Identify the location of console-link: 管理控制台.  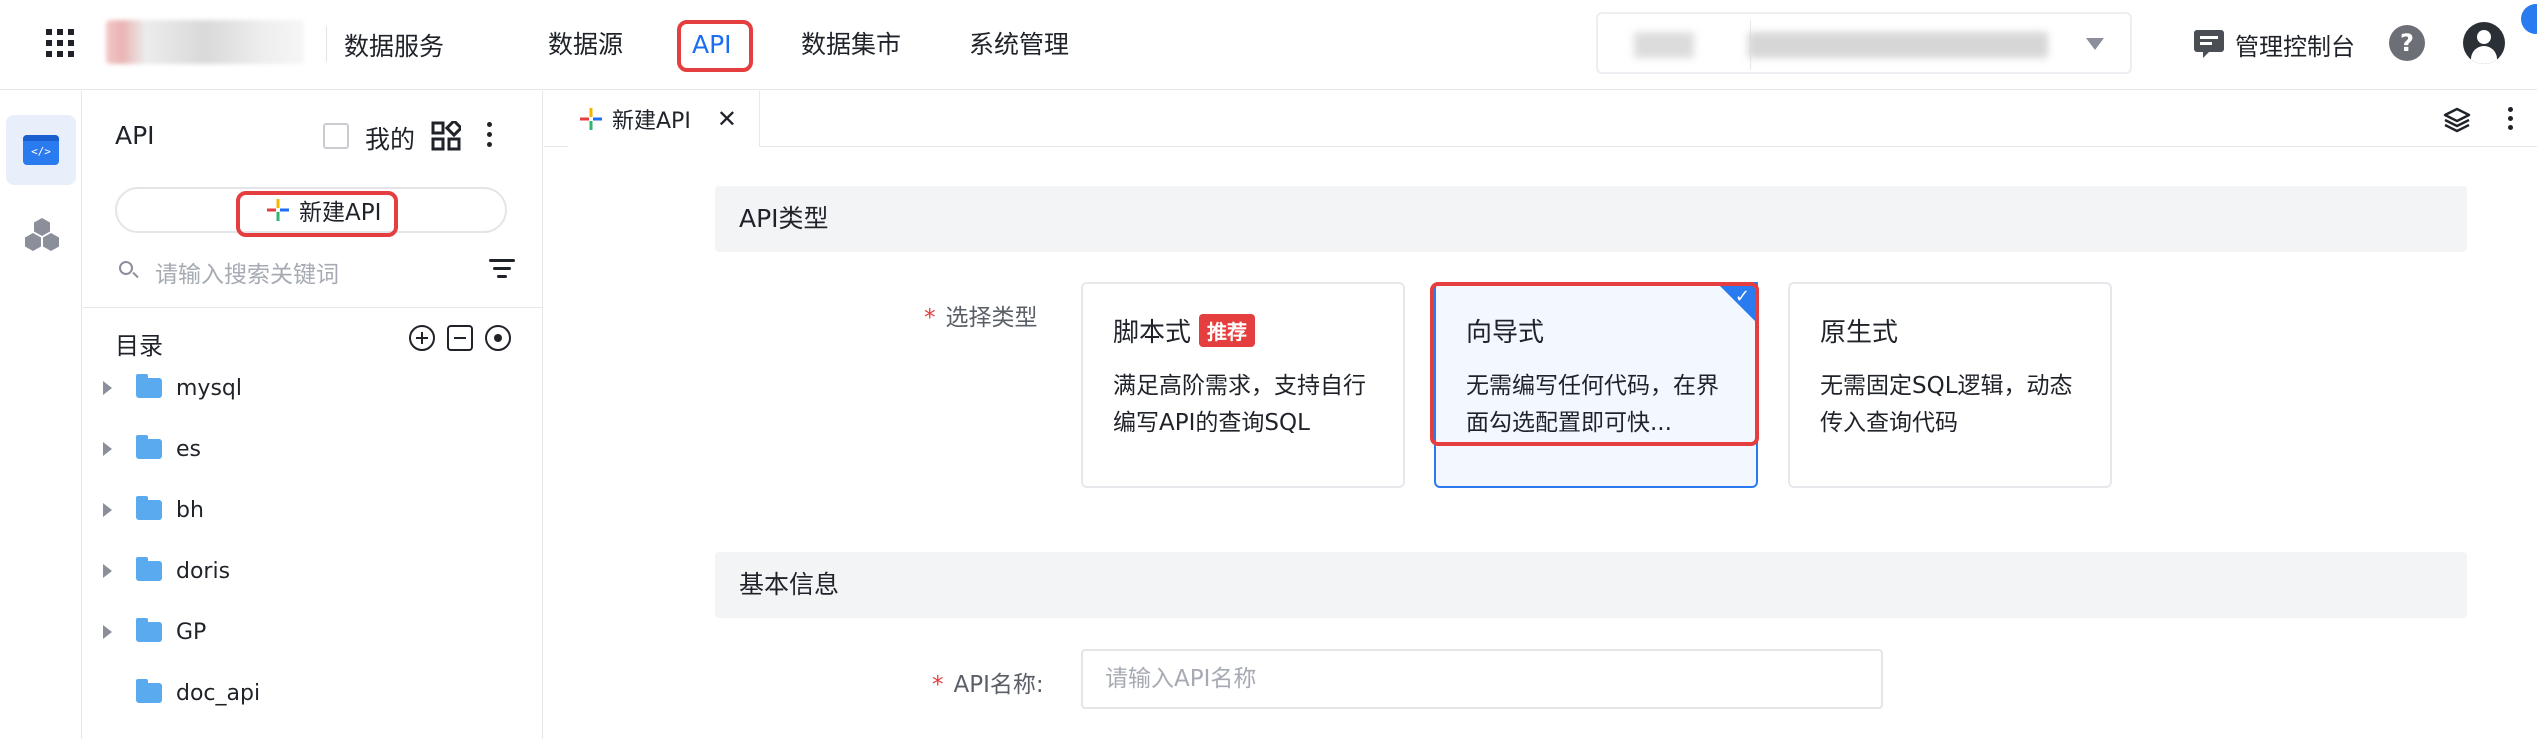
(2274, 44).